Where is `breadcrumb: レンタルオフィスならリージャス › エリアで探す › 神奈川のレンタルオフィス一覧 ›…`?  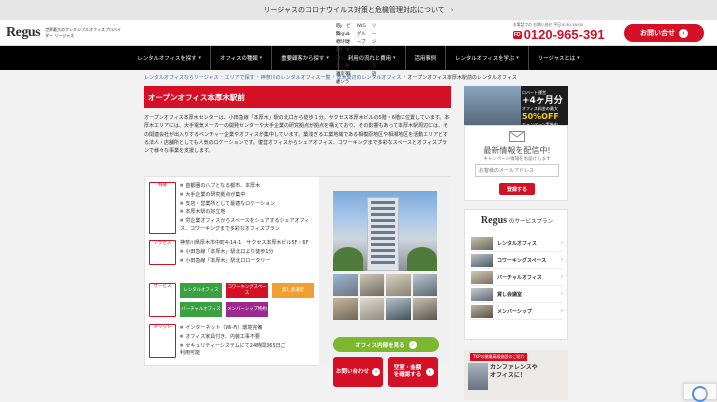 breadcrumb: レンタルオフィスならリージャス › エリアで探す › 神奈川のレンタルオフィス一覧 ›… is located at coordinates (330, 77).